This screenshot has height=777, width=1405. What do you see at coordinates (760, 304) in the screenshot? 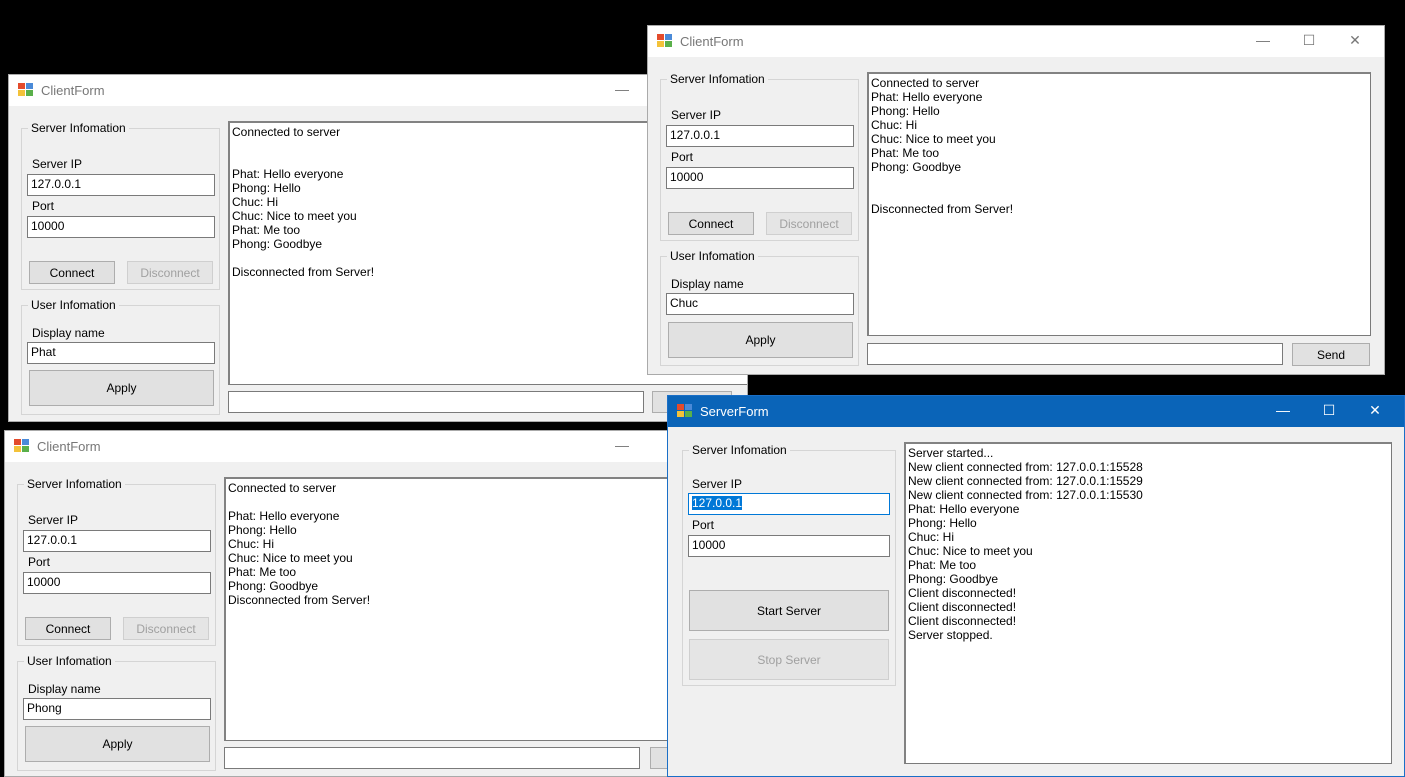
I see `display-name-input: Chuc` at bounding box center [760, 304].